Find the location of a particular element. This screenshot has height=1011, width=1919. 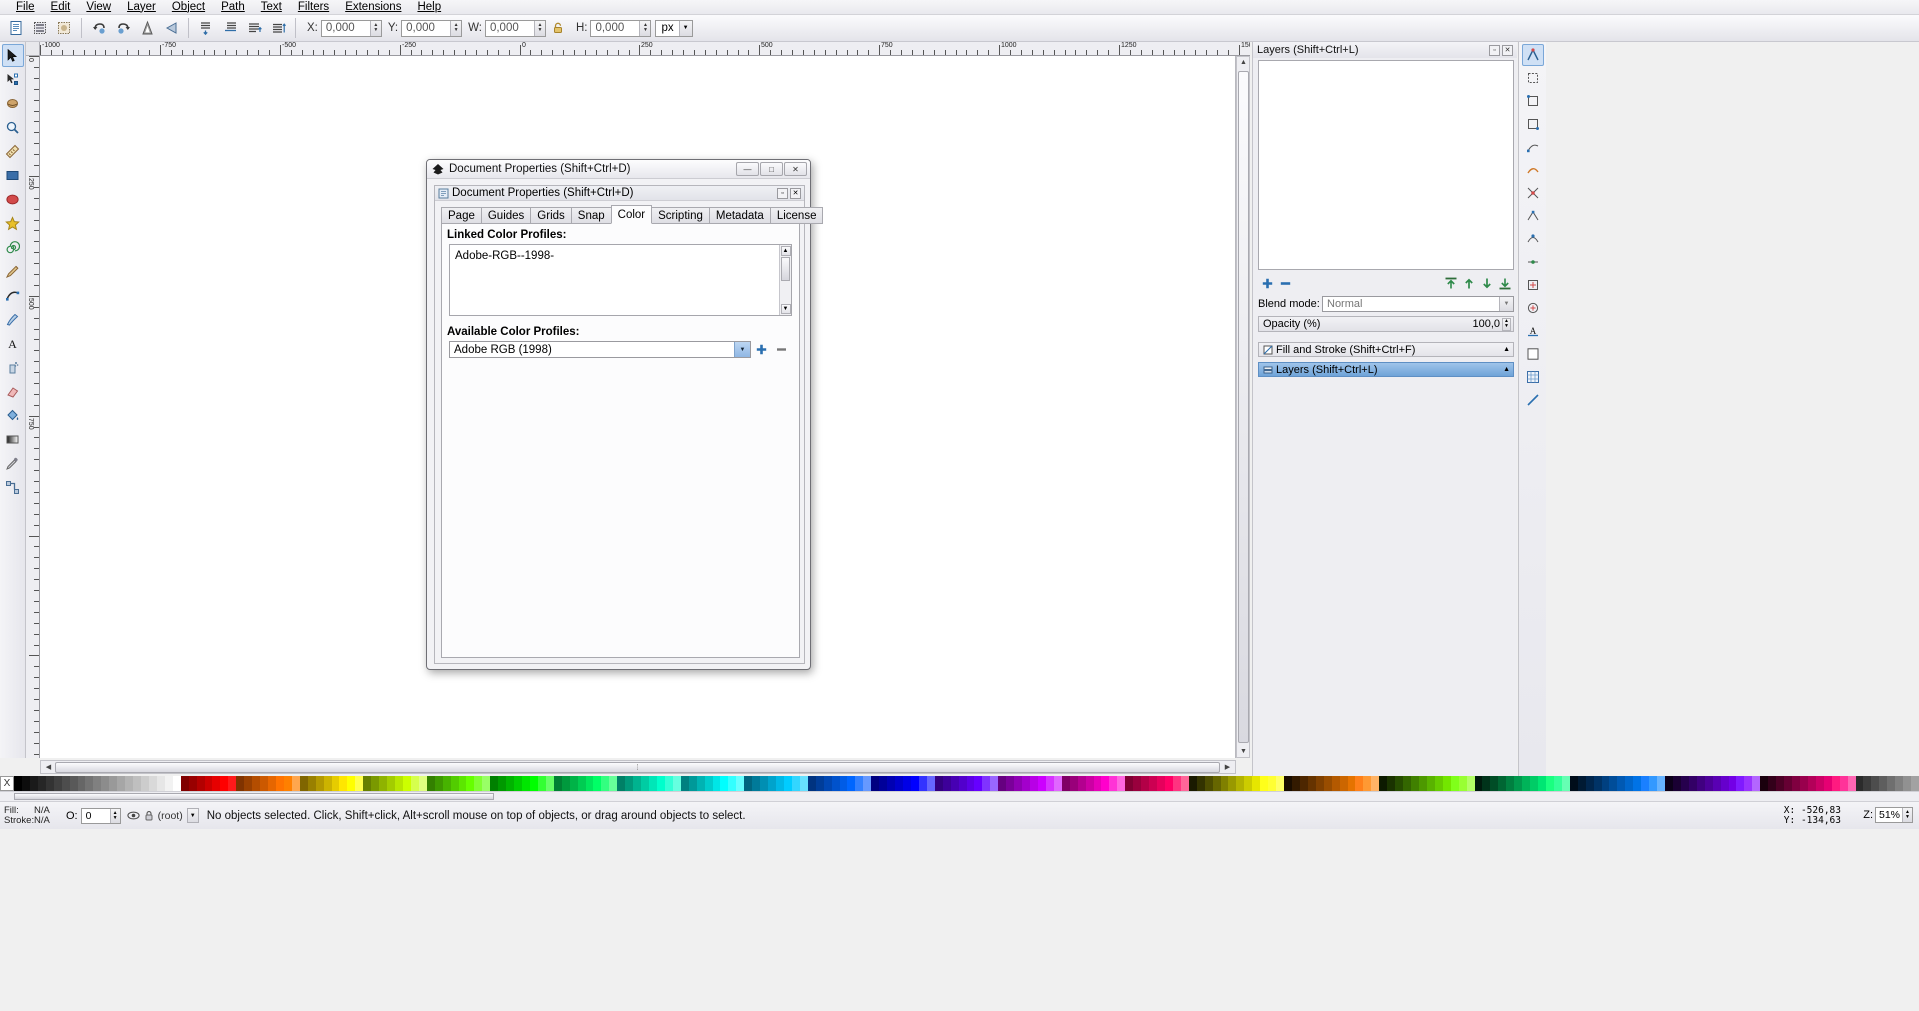

snap-nodes-button is located at coordinates (1533, 147).